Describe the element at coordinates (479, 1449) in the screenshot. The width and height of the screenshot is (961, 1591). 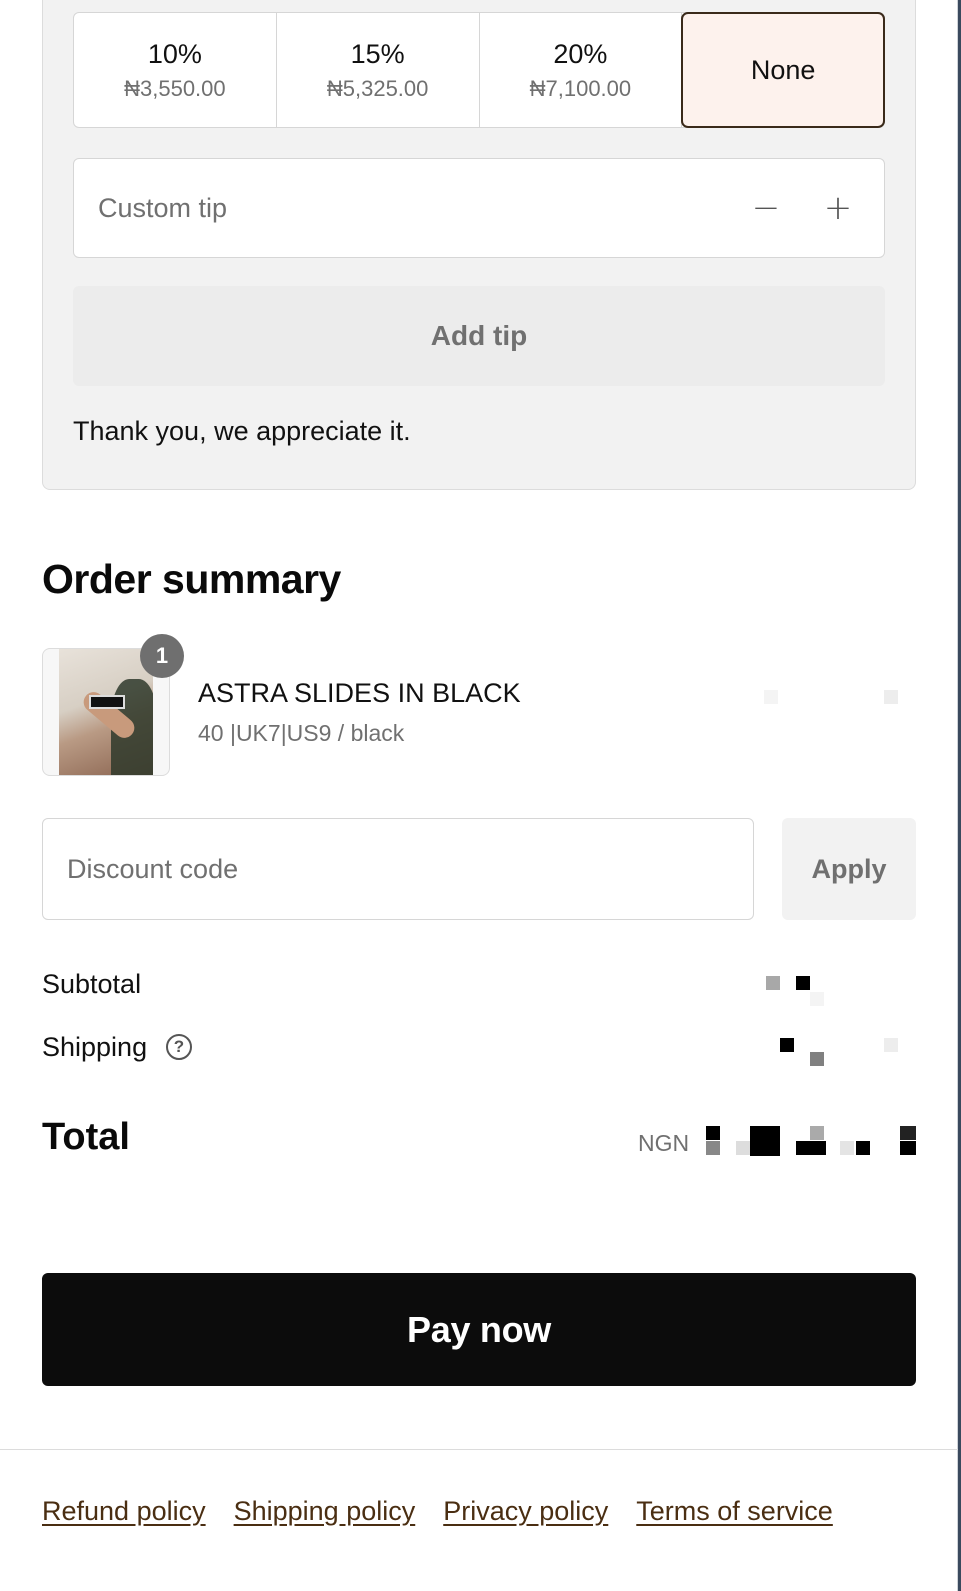
I see `footer-divider` at that location.